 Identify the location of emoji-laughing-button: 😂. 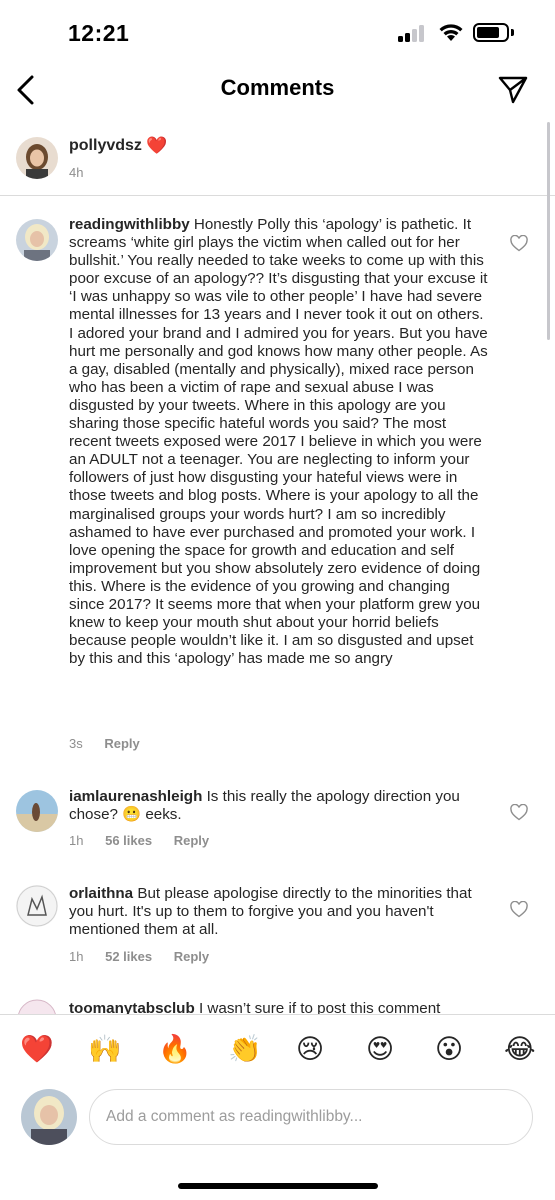
(520, 1049).